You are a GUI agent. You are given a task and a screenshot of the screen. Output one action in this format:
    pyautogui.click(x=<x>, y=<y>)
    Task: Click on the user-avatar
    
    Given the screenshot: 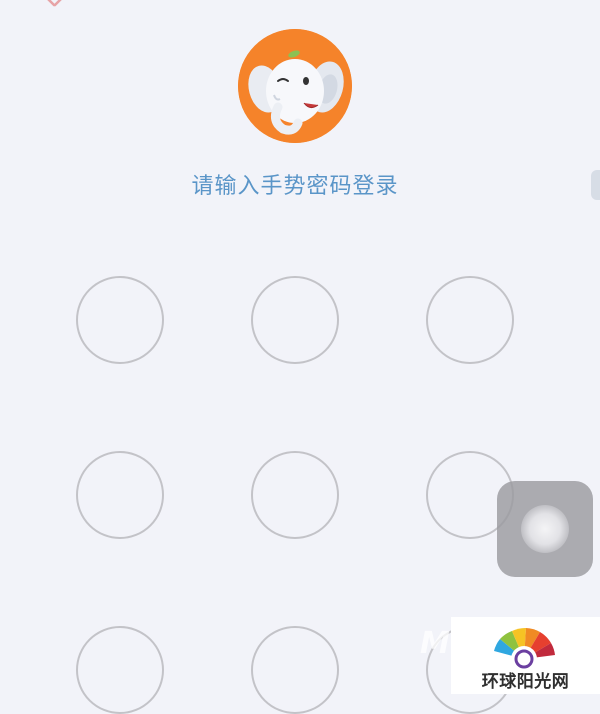 What is the action you would take?
    pyautogui.click(x=295, y=86)
    